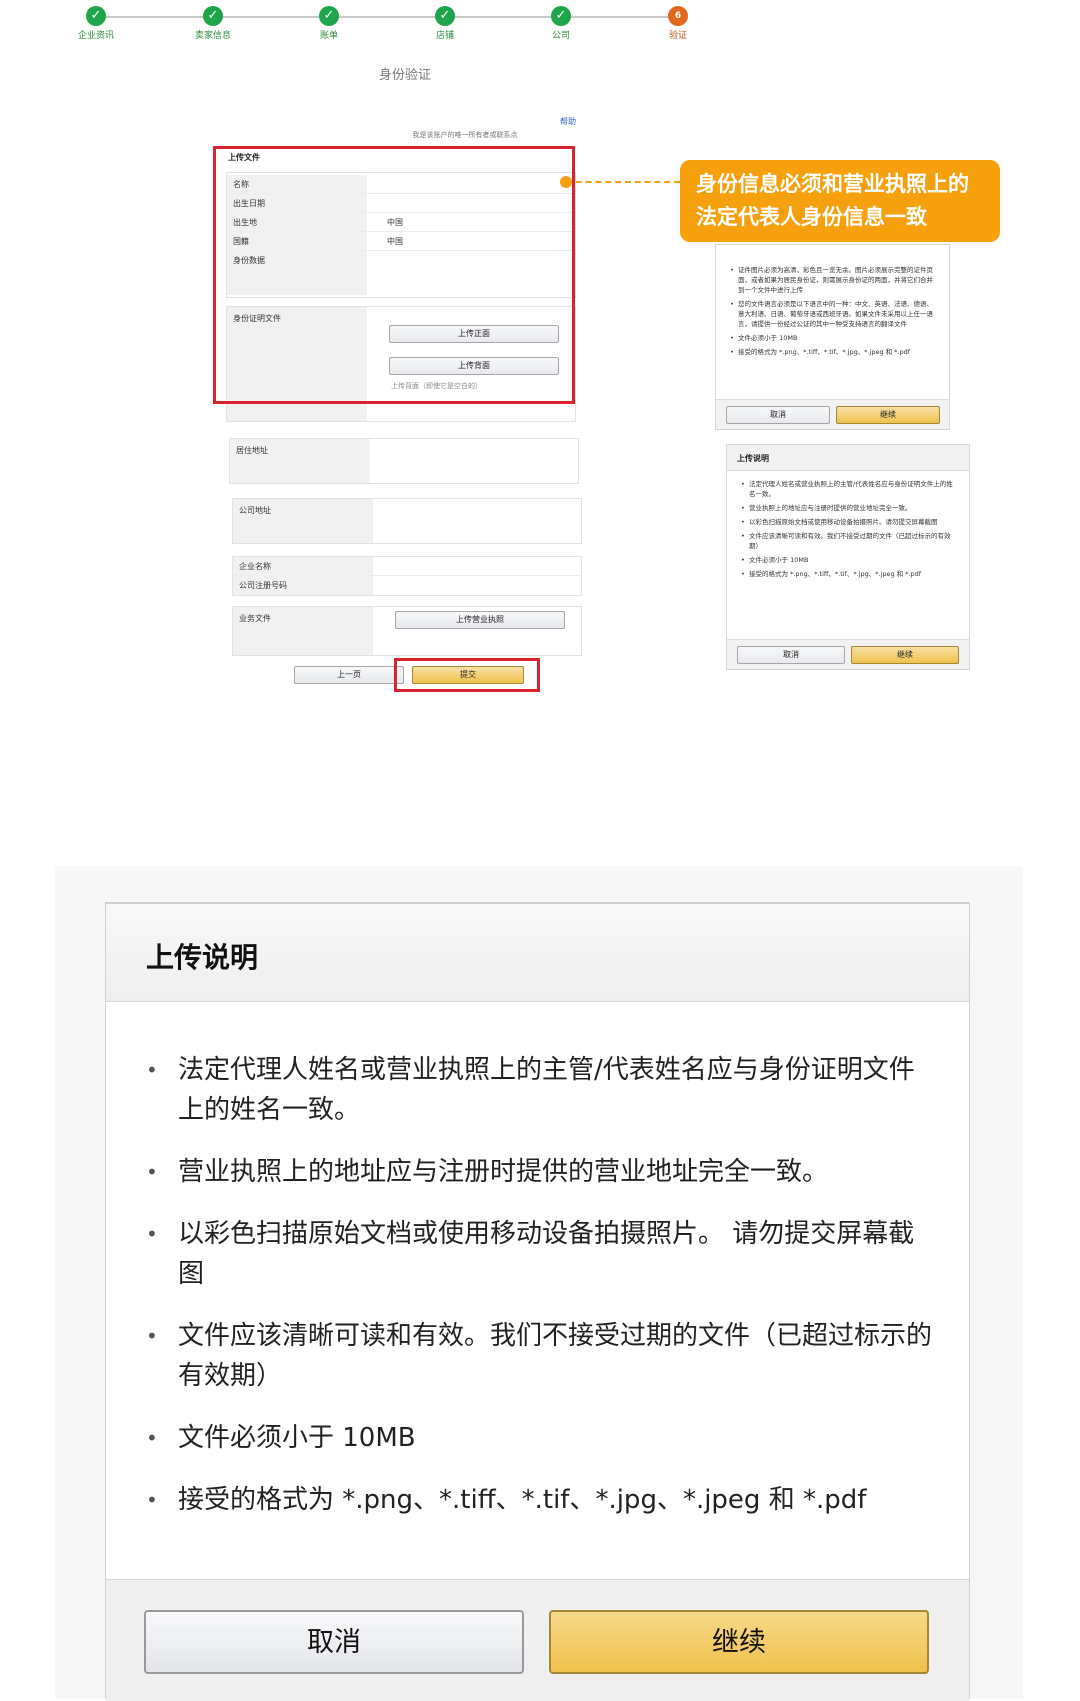 This screenshot has height=1701, width=1080. I want to click on callout-connector, so click(623, 182).